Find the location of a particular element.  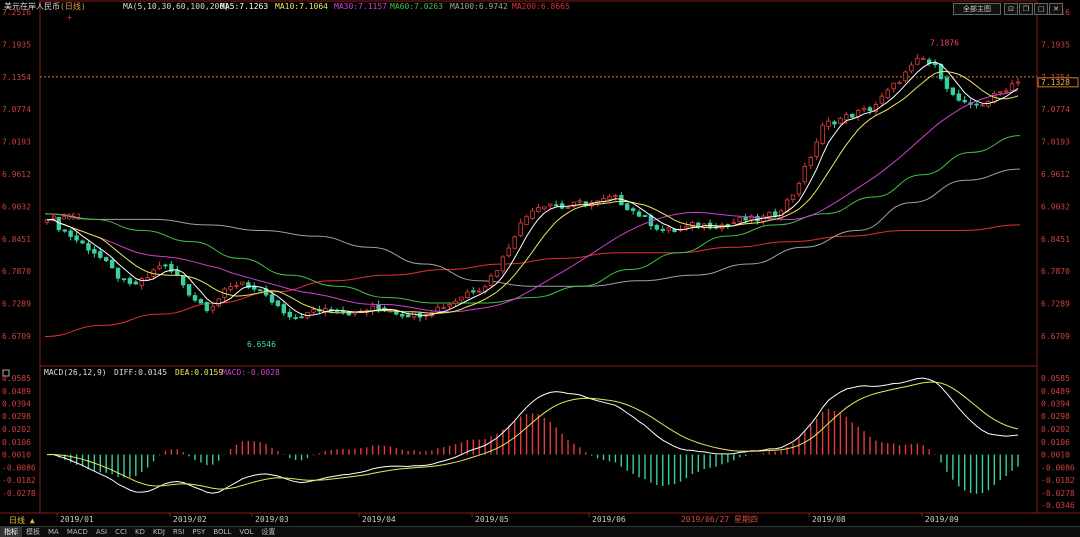

time-label-7: 2019/09 is located at coordinates (942, 519).